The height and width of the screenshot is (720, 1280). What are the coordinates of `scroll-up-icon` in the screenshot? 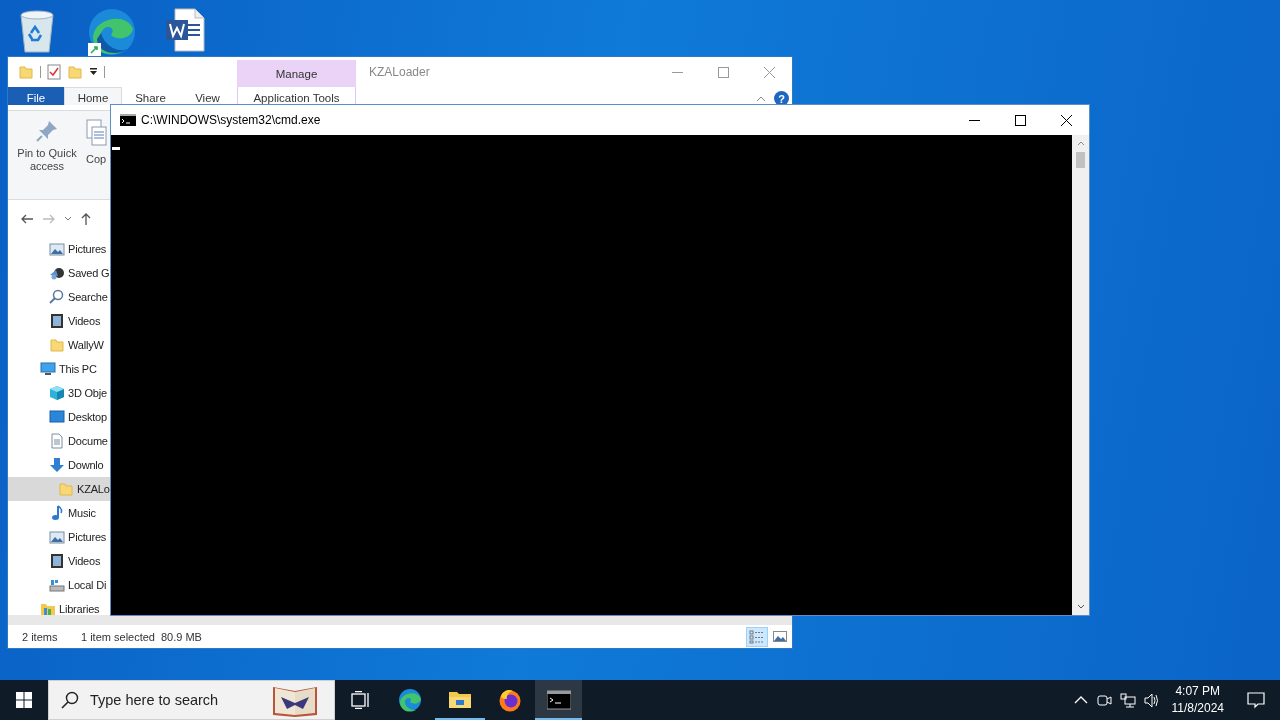 It's located at (1080, 143).